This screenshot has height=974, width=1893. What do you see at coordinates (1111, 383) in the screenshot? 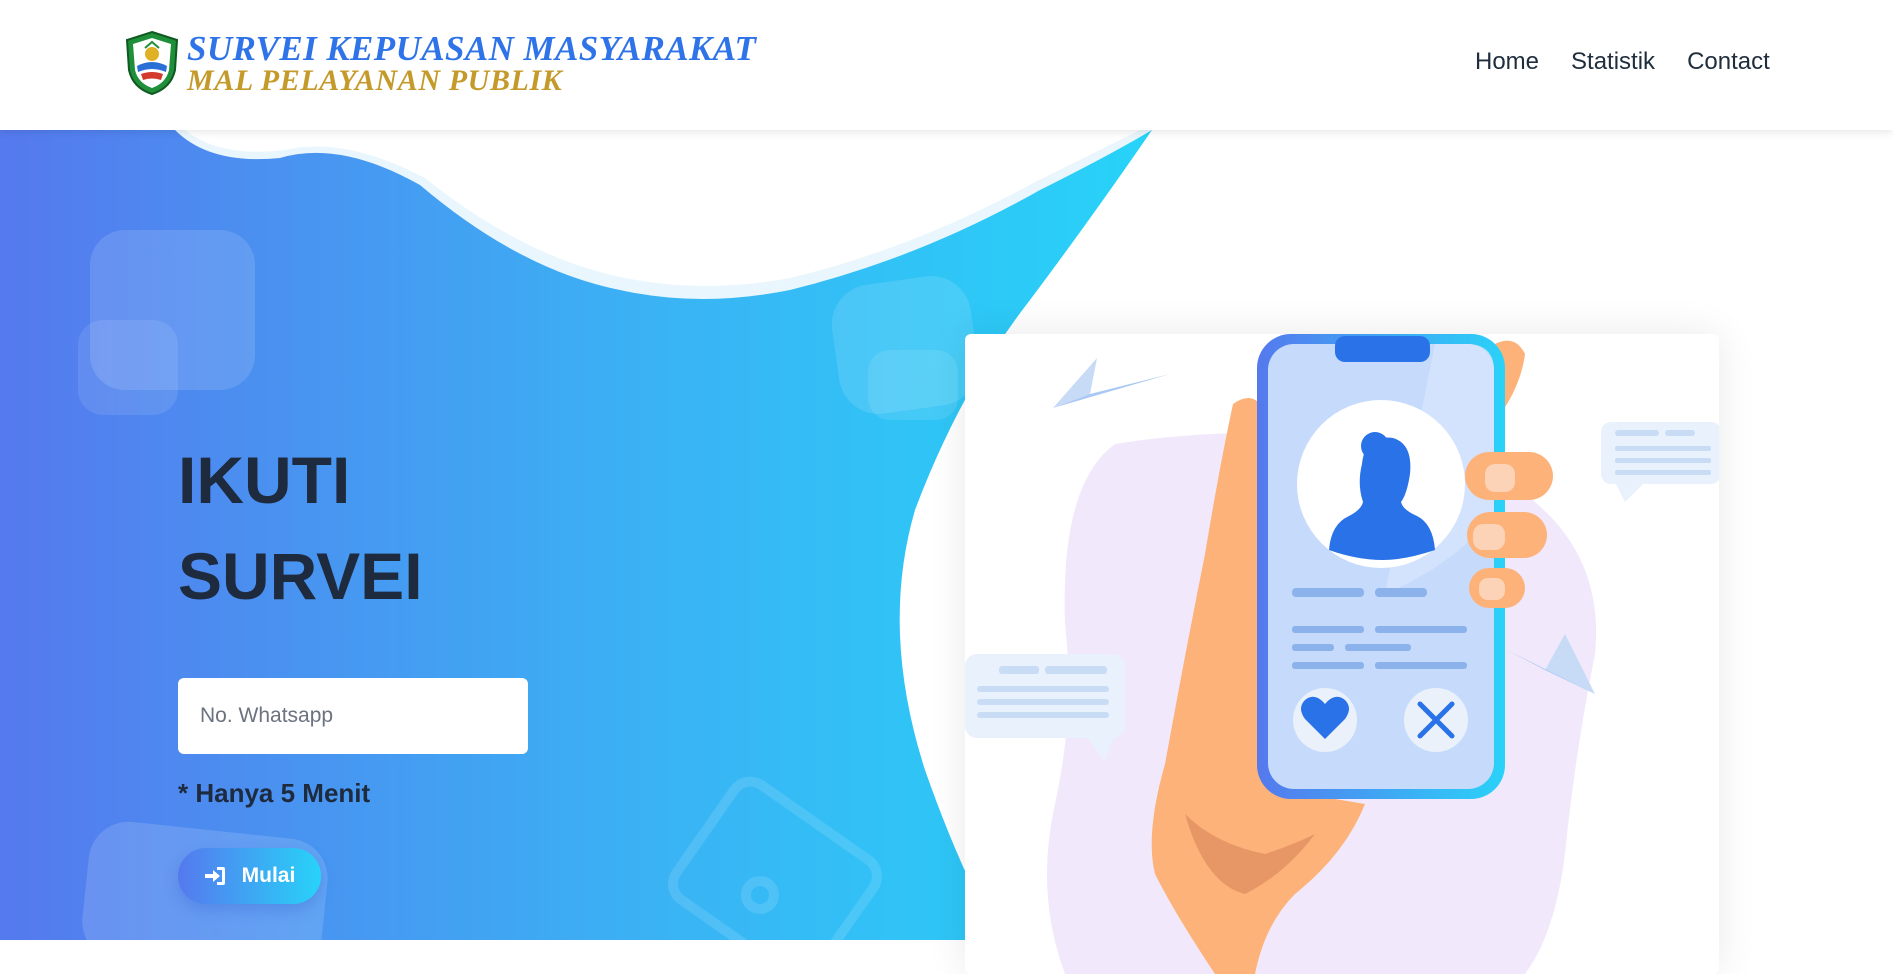
I see `paper-plane-icon` at bounding box center [1111, 383].